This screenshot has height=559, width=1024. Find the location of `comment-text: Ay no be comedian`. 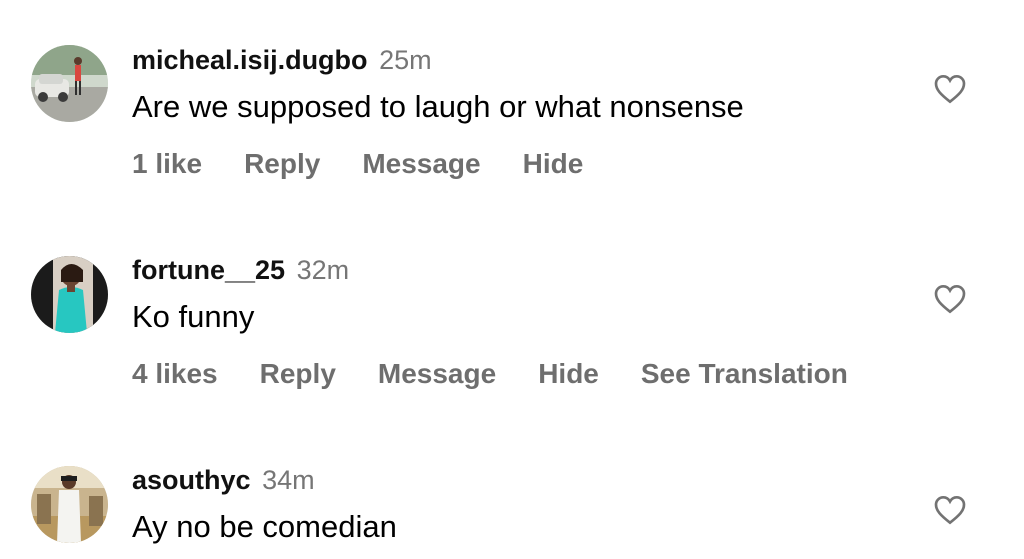

comment-text: Ay no be comedian is located at coordinates (264, 526).